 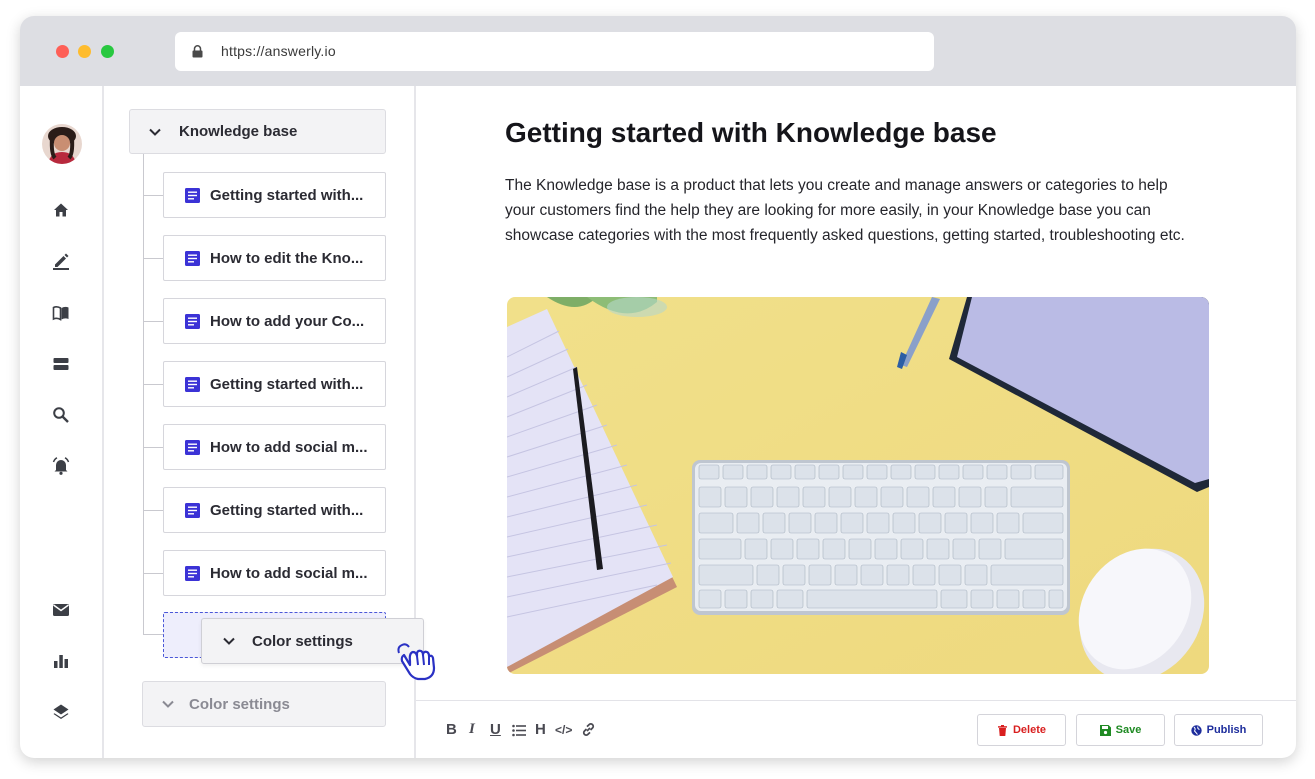 What do you see at coordinates (61, 712) in the screenshot?
I see `layers-icon` at bounding box center [61, 712].